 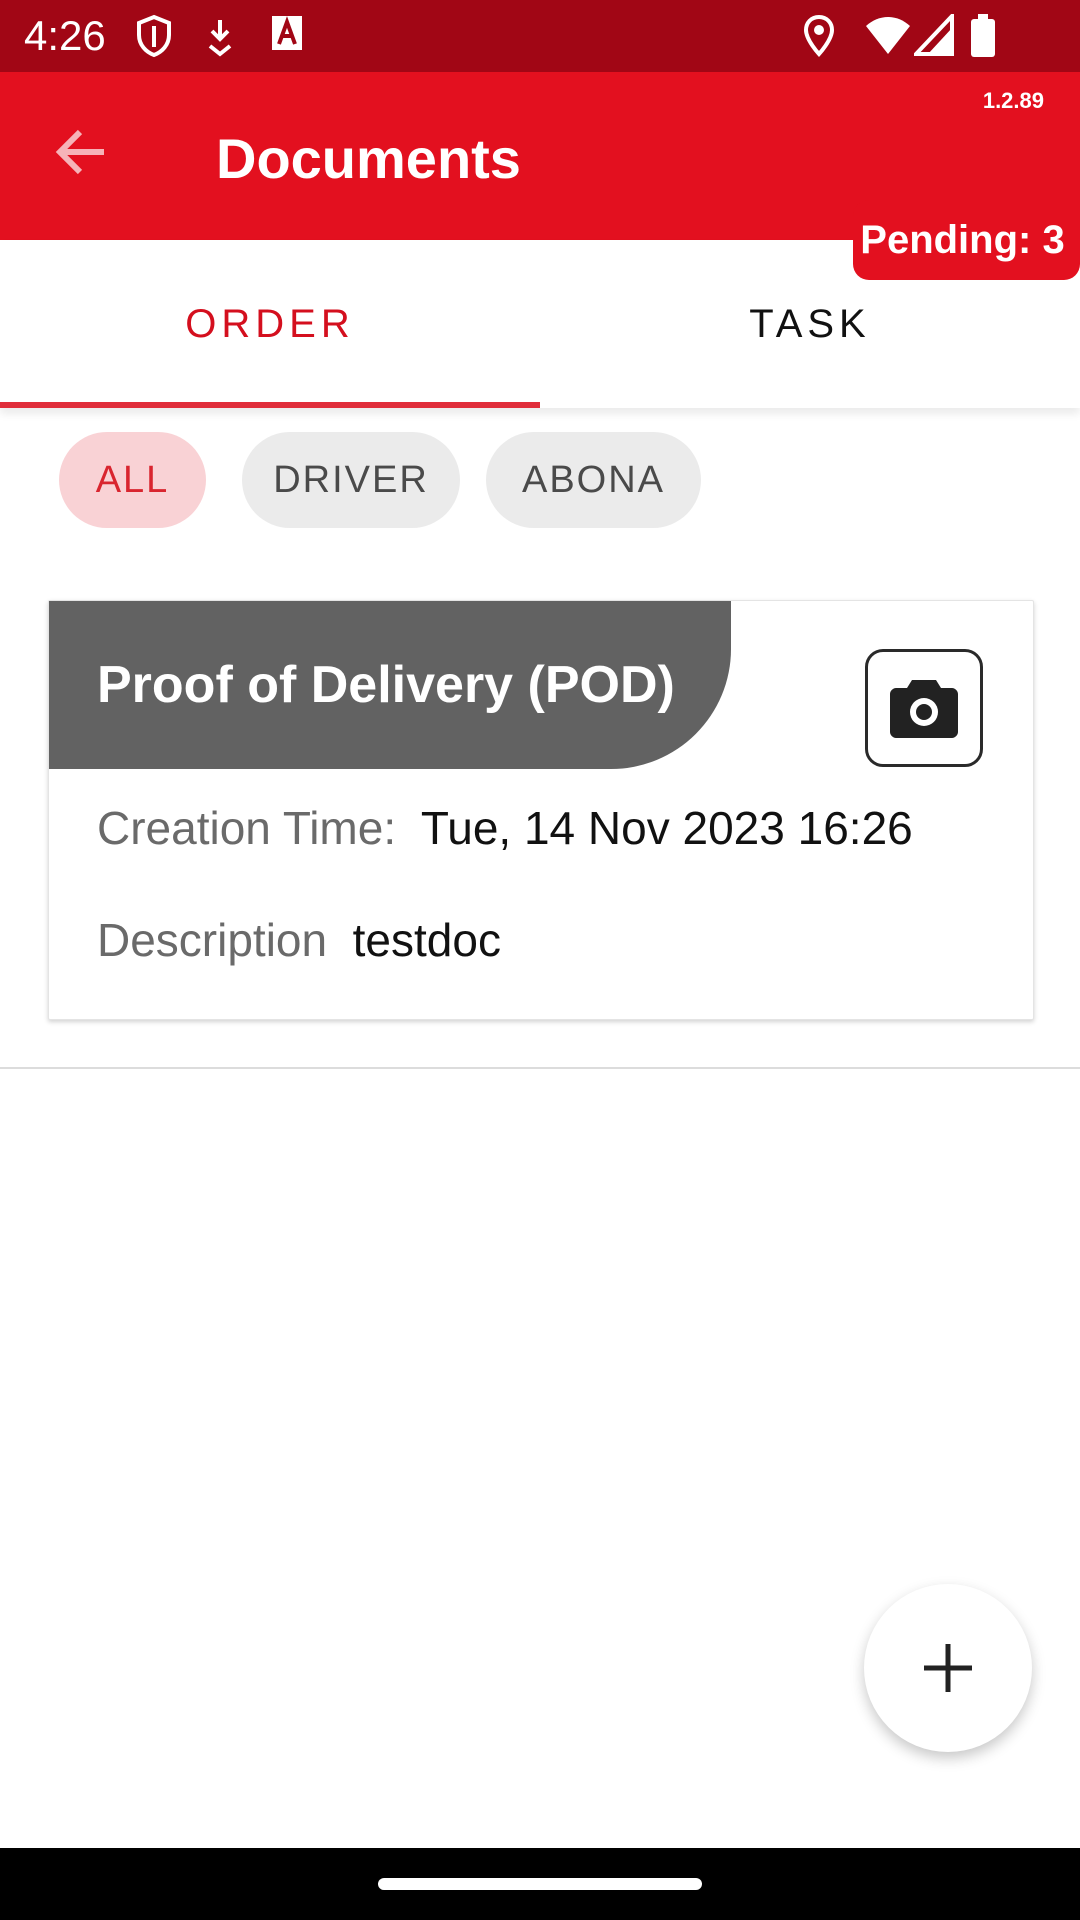 I want to click on navigation-bar, so click(x=540, y=1884).